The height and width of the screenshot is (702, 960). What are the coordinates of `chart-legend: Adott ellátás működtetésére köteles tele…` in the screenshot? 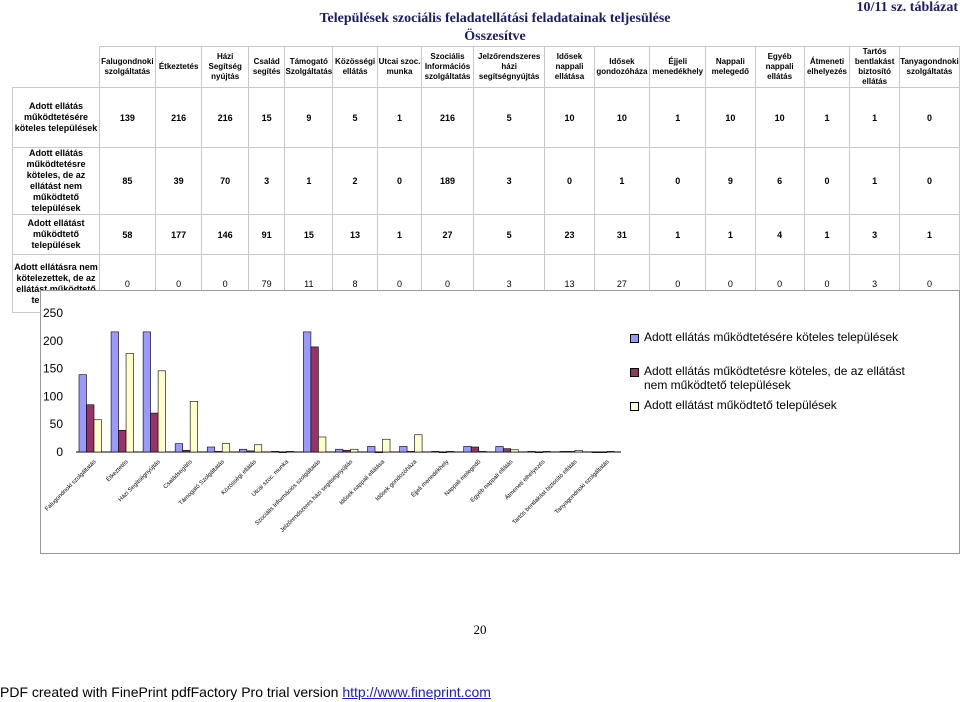 It's located at (777, 374).